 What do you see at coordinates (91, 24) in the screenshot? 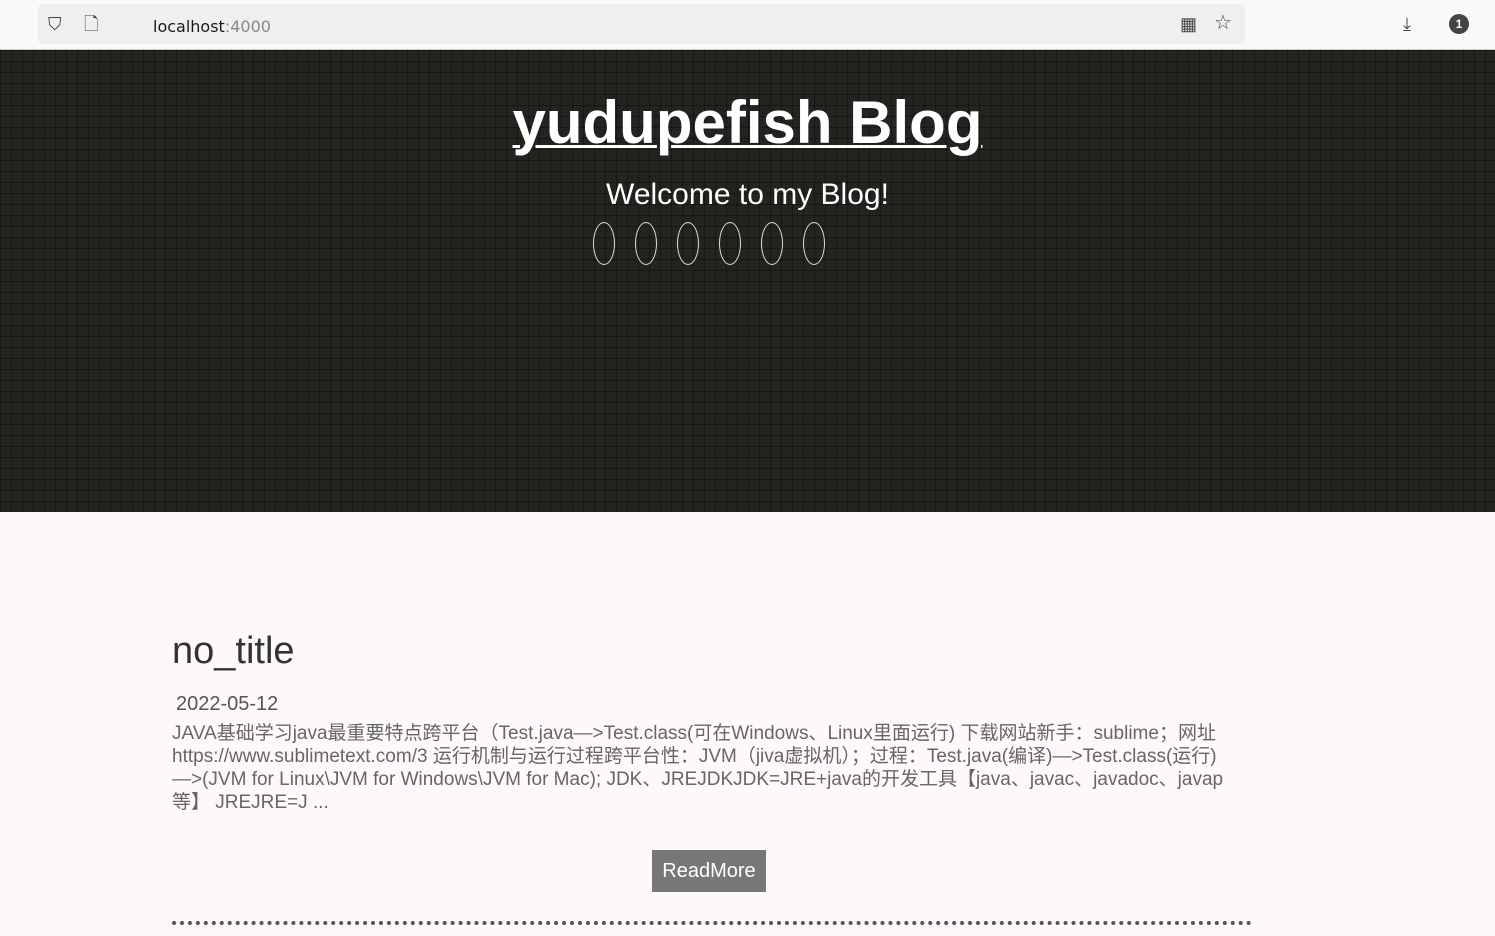
I see `page-icon: 🗋` at bounding box center [91, 24].